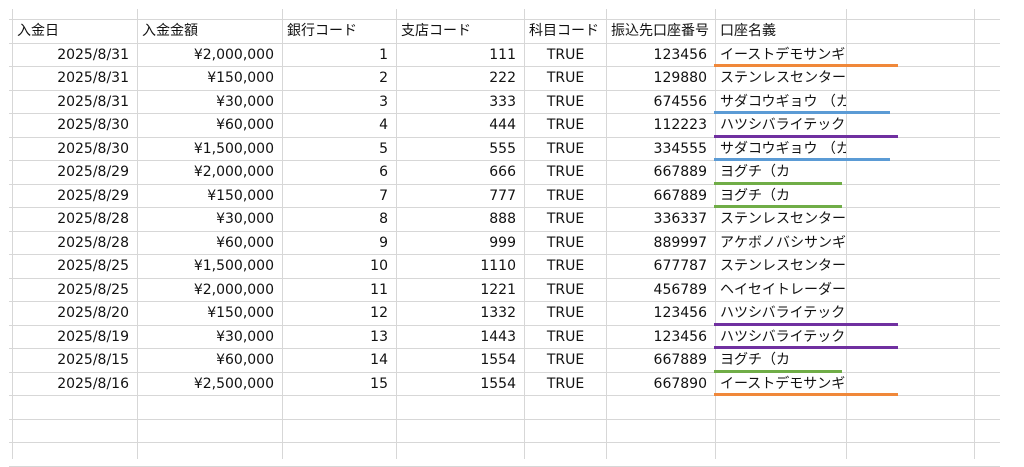  Describe the element at coordinates (460, 102) in the screenshot. I see `cell-branch-code: 333` at that location.